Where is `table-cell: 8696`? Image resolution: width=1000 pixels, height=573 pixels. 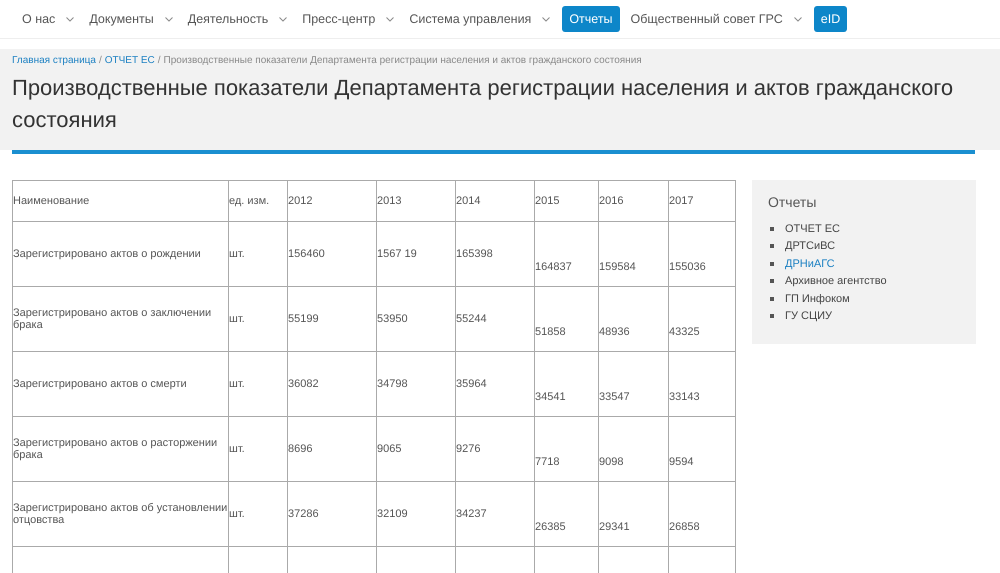 table-cell: 8696 is located at coordinates (332, 449).